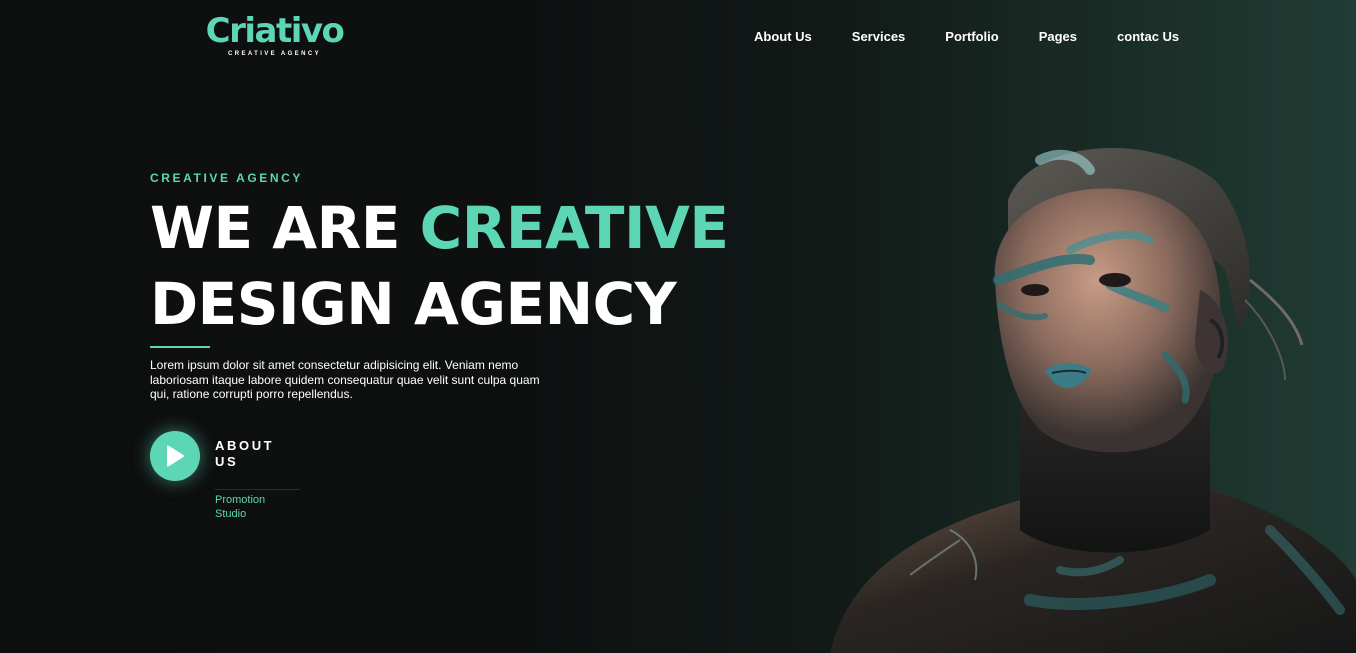 The height and width of the screenshot is (653, 1356). What do you see at coordinates (1058, 37) in the screenshot?
I see `nav-pages: Pages` at bounding box center [1058, 37].